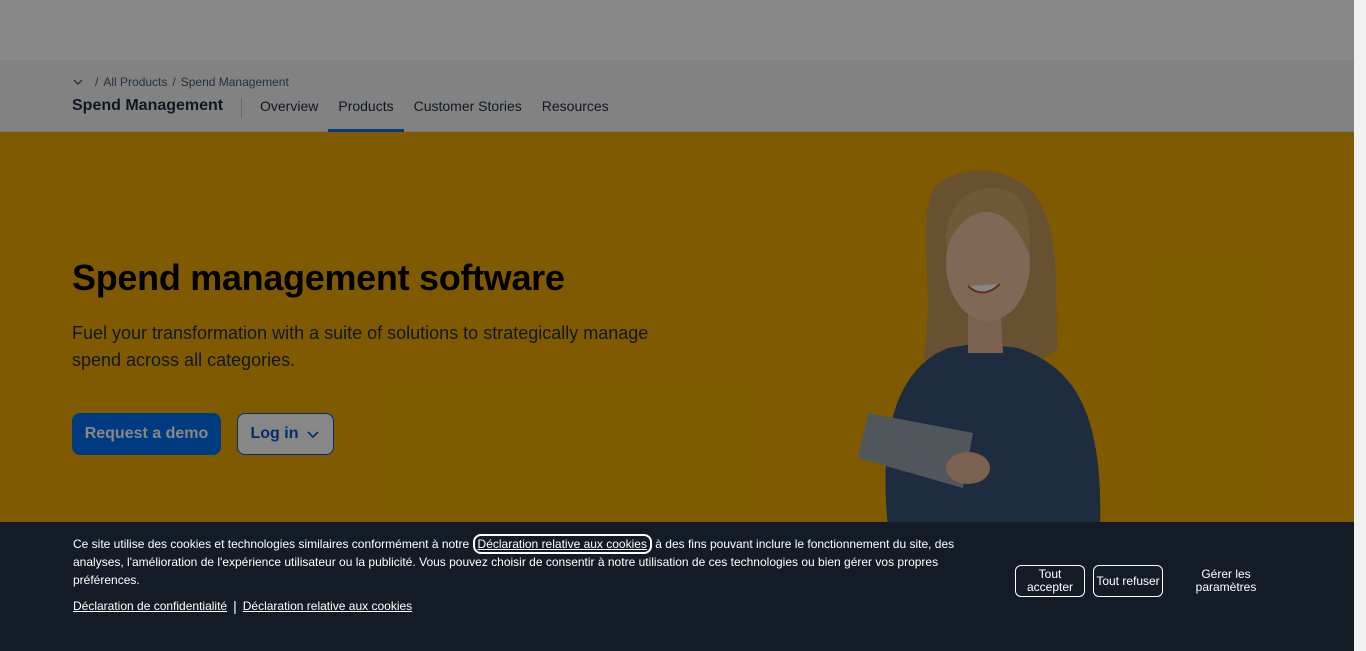 The image size is (1366, 651). I want to click on privacy-statement-link: Déclaration de confidentialité, so click(150, 606).